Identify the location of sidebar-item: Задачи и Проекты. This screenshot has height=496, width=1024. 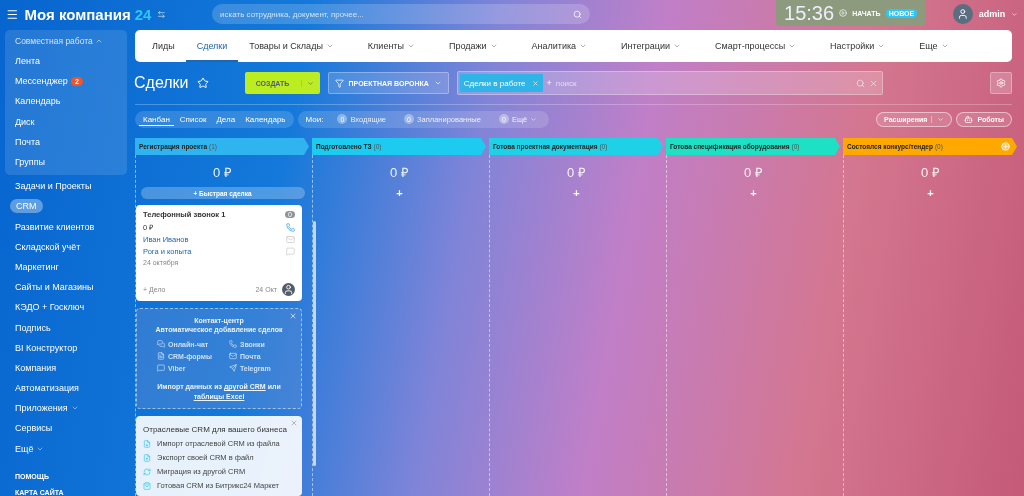
(53, 186).